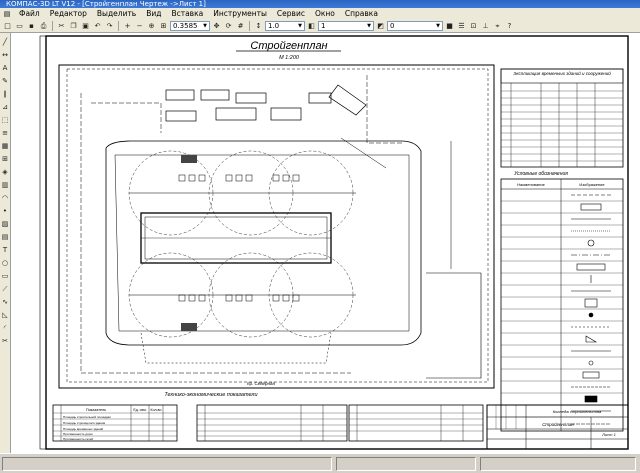  What do you see at coordinates (139, 26) in the screenshot?
I see `zoom-out-icon: −` at bounding box center [139, 26].